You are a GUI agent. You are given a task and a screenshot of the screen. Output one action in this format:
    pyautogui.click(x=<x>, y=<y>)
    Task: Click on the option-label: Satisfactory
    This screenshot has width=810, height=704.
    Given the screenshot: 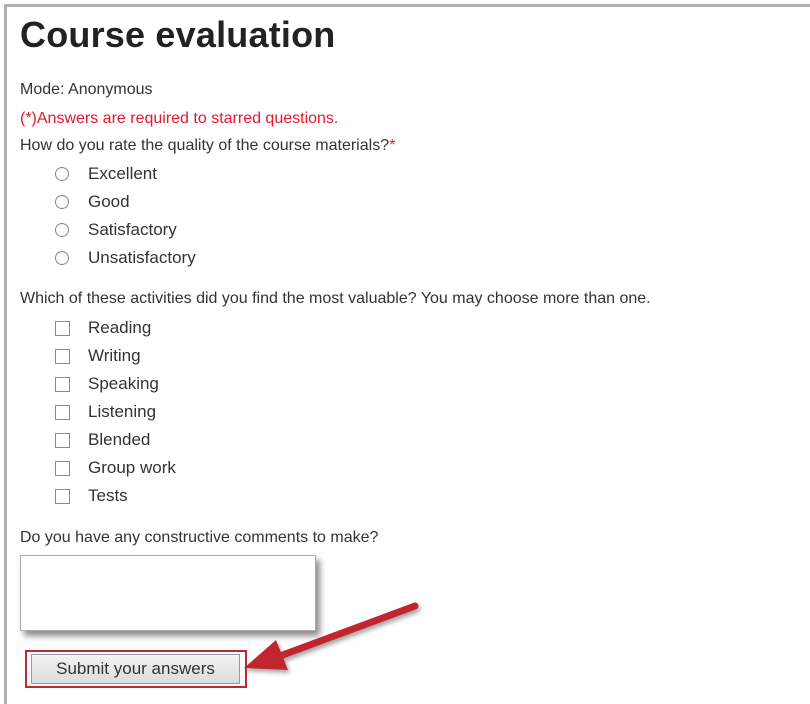 What is the action you would take?
    pyautogui.click(x=132, y=229)
    